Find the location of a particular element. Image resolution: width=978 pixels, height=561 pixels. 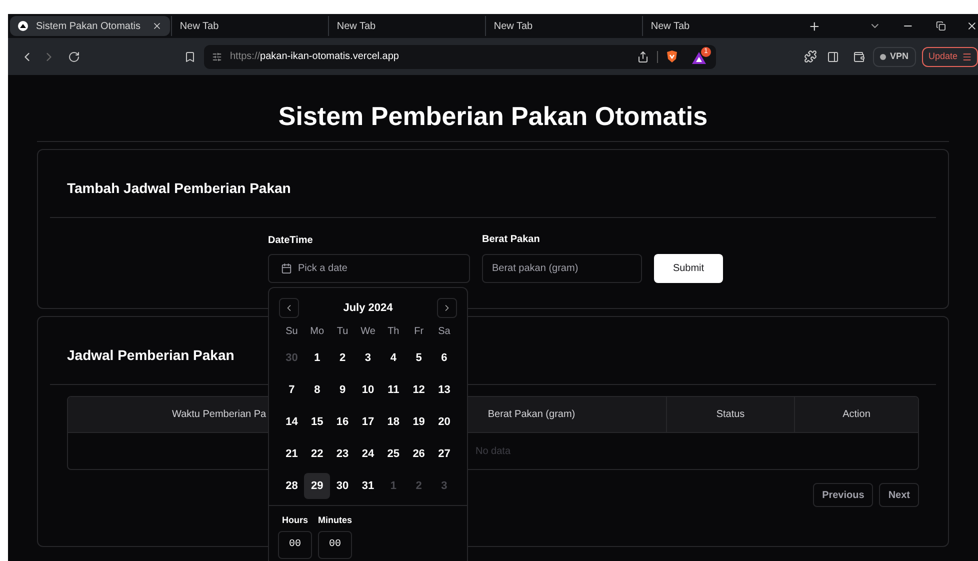

calendar-day: 18 is located at coordinates (393, 422).